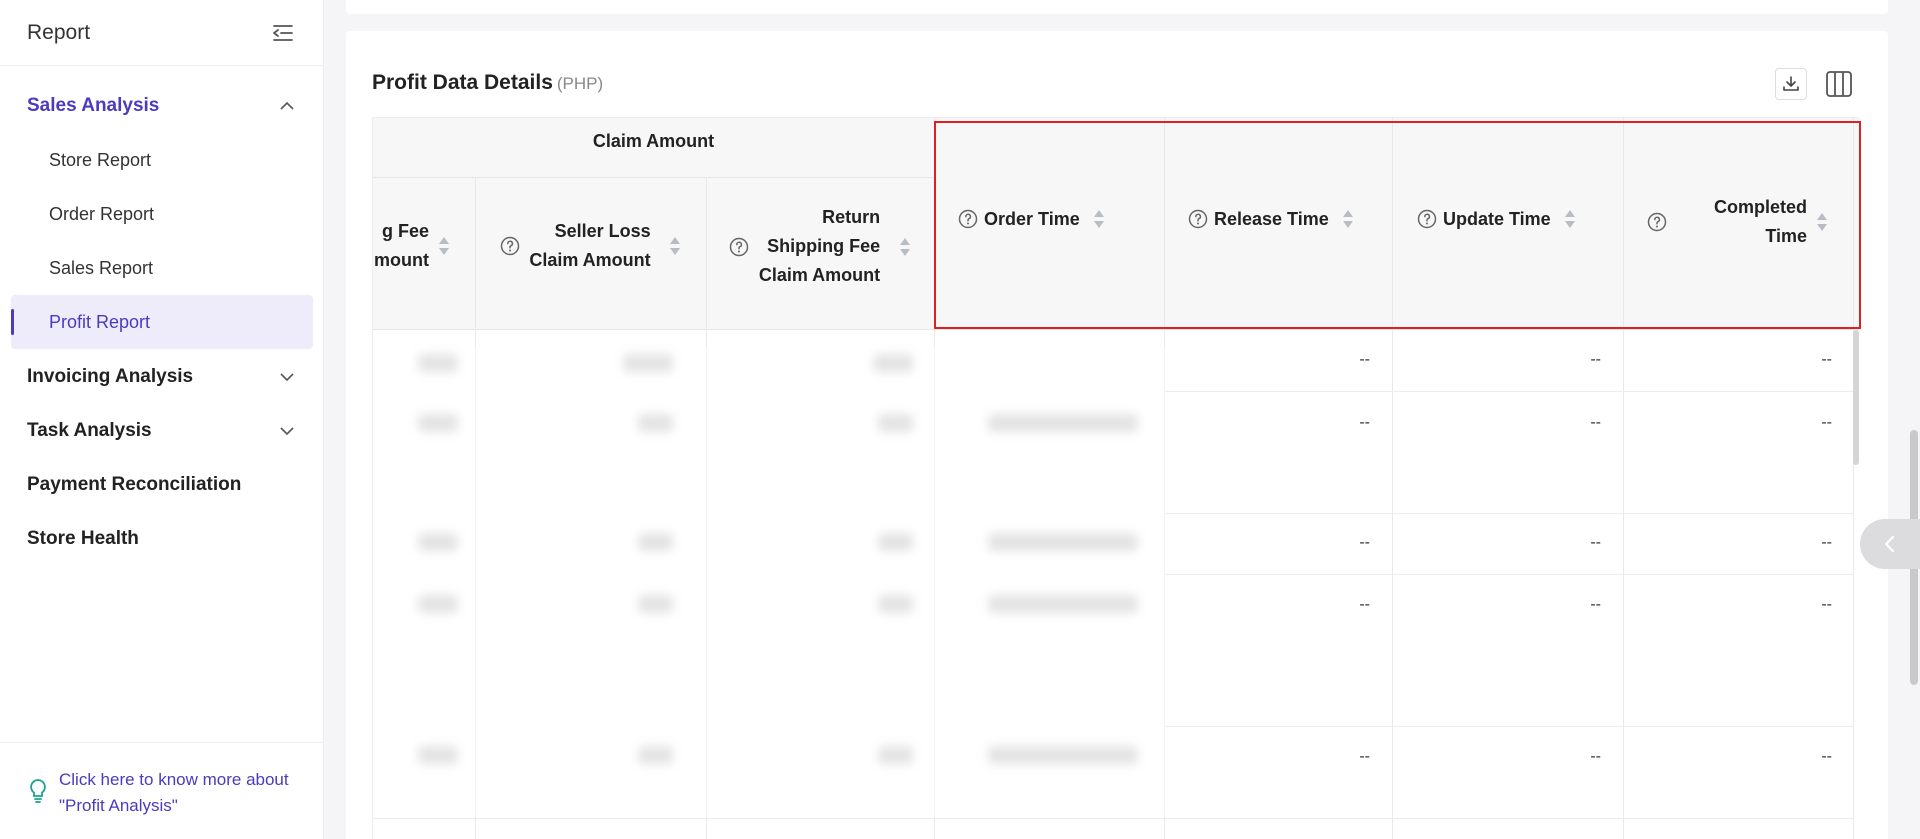  I want to click on currency-label: (PHP), so click(580, 83).